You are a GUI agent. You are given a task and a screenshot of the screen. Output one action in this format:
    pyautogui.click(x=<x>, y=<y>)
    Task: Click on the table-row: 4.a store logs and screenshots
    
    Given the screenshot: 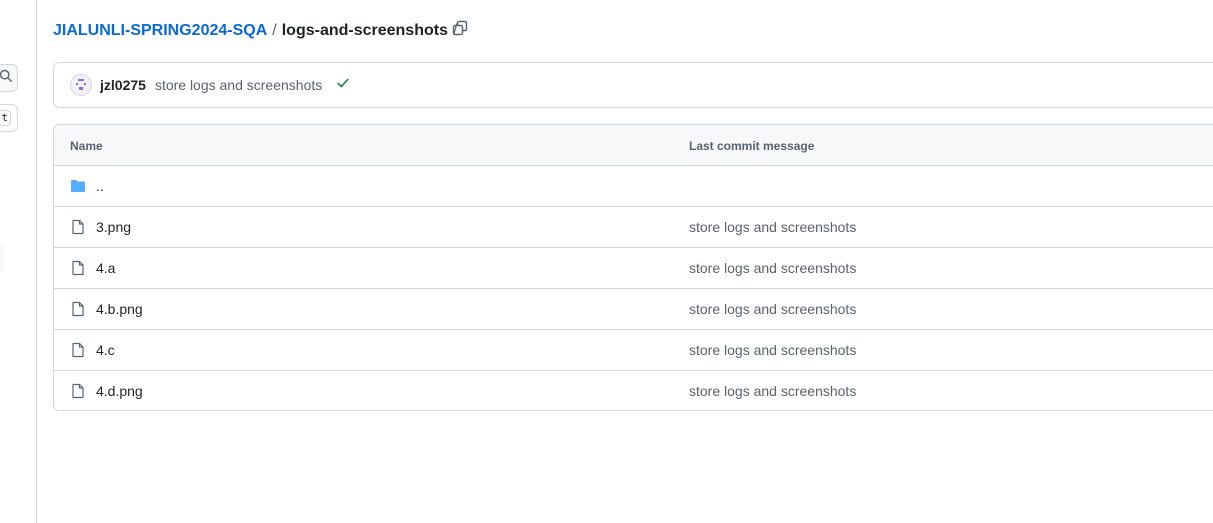 What is the action you would take?
    pyautogui.click(x=633, y=268)
    